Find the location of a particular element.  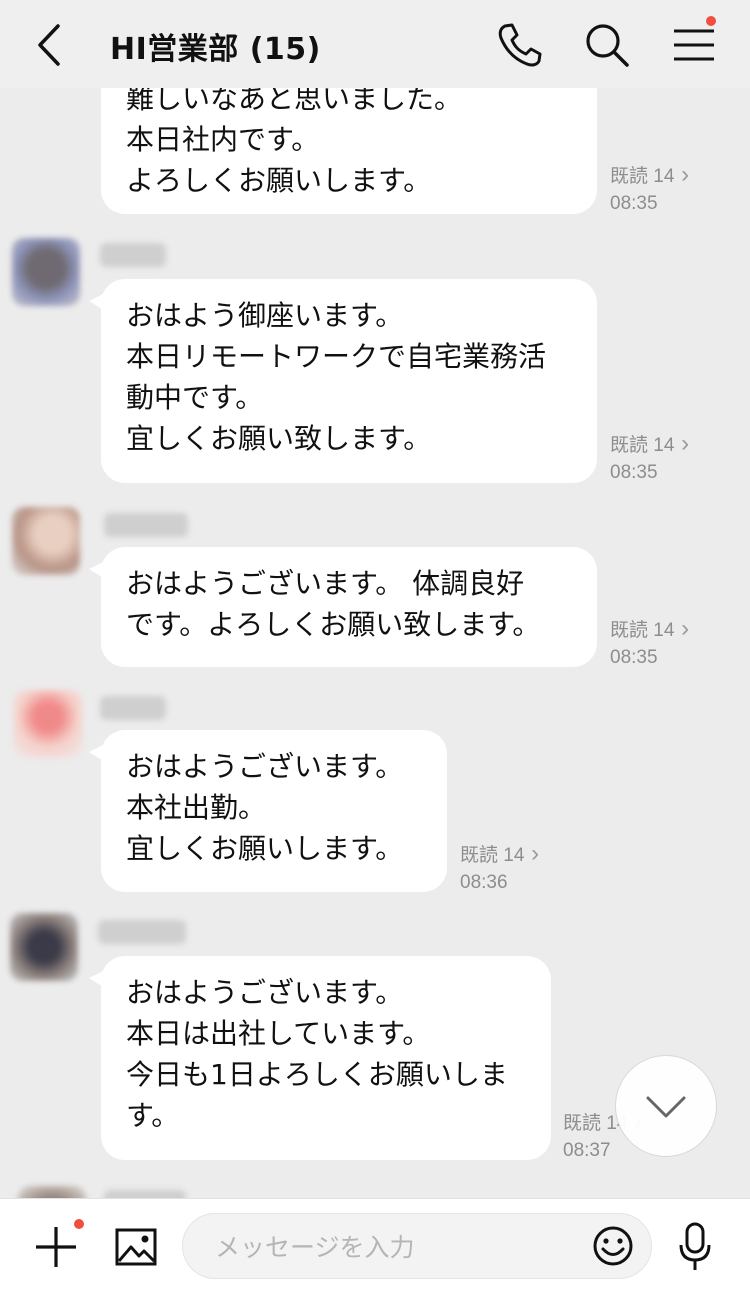

message-composer is located at coordinates (375, 1247).